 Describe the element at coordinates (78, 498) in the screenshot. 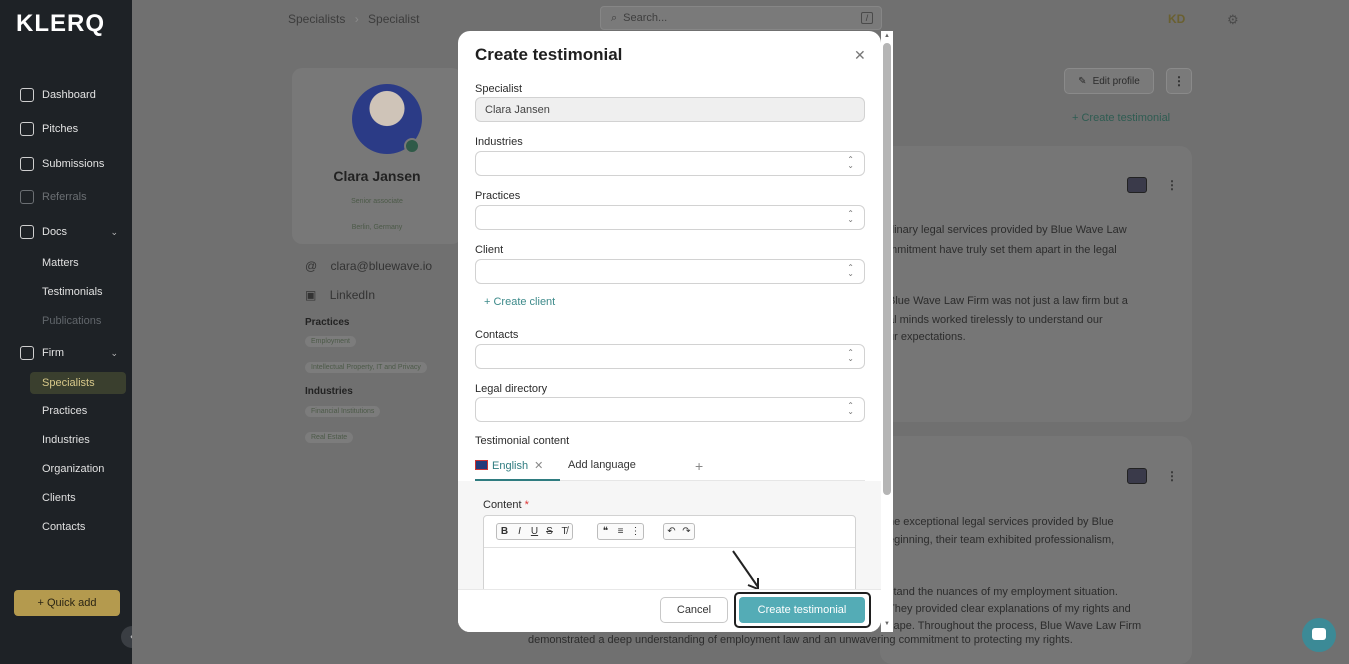

I see `sidebar-item-clients: Clients` at that location.